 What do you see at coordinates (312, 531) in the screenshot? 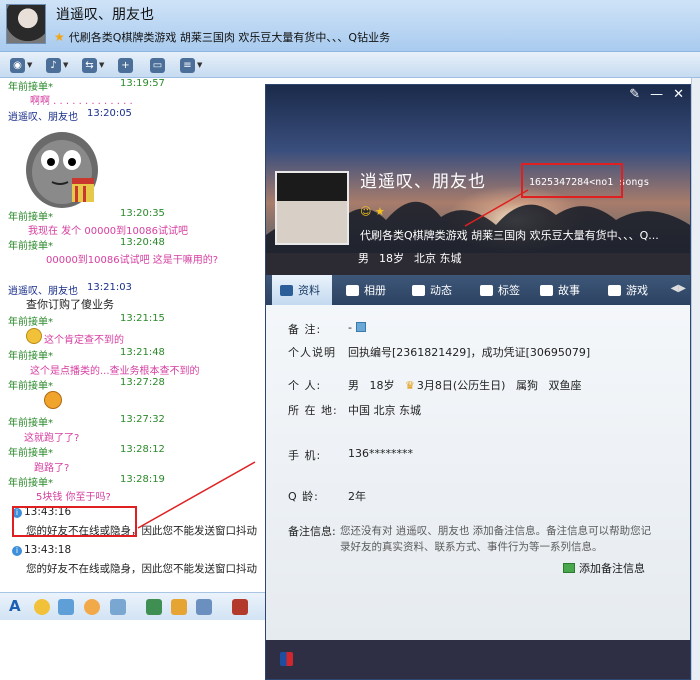
I see `note-label: 备注信息:` at bounding box center [312, 531].